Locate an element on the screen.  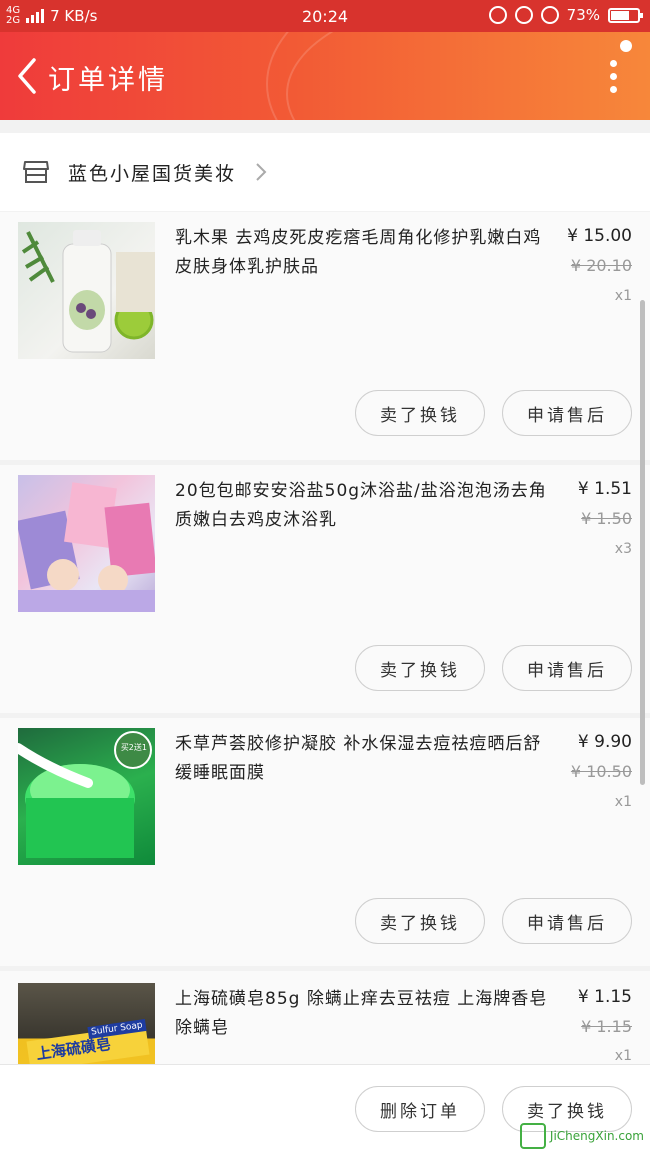
original-price: ¥ 20.10 is located at coordinates (601, 265).